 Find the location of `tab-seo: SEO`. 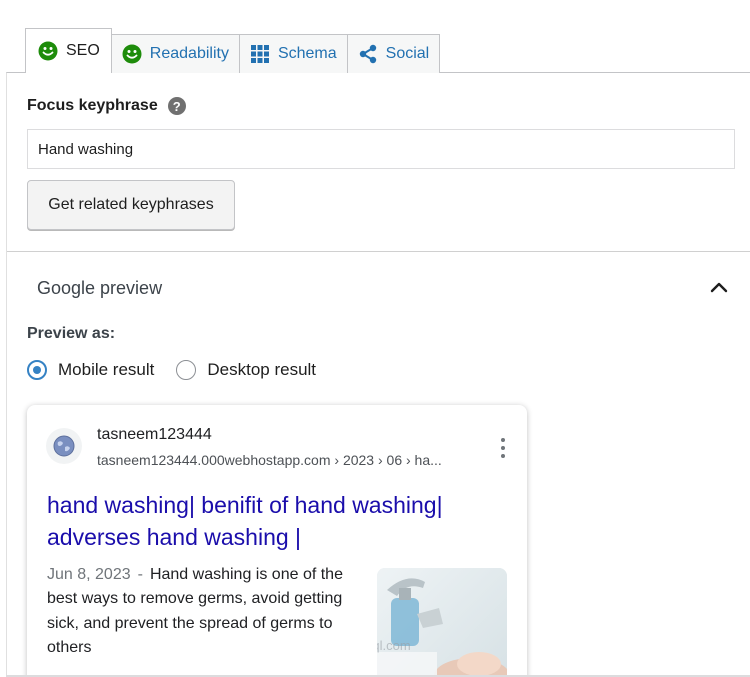

tab-seo: SEO is located at coordinates (68, 51).